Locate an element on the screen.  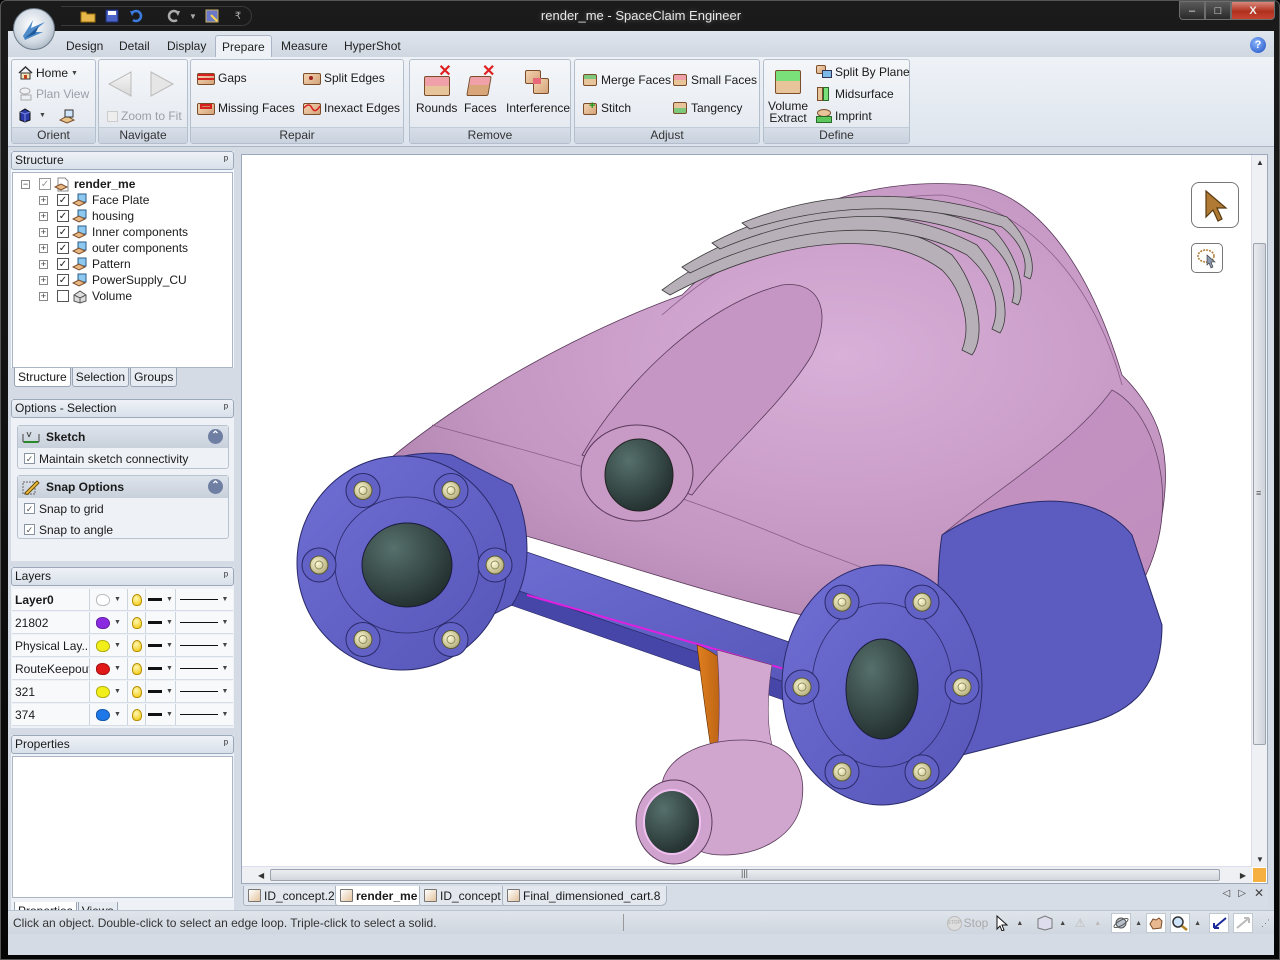
tab-design: Design is located at coordinates (84, 46).